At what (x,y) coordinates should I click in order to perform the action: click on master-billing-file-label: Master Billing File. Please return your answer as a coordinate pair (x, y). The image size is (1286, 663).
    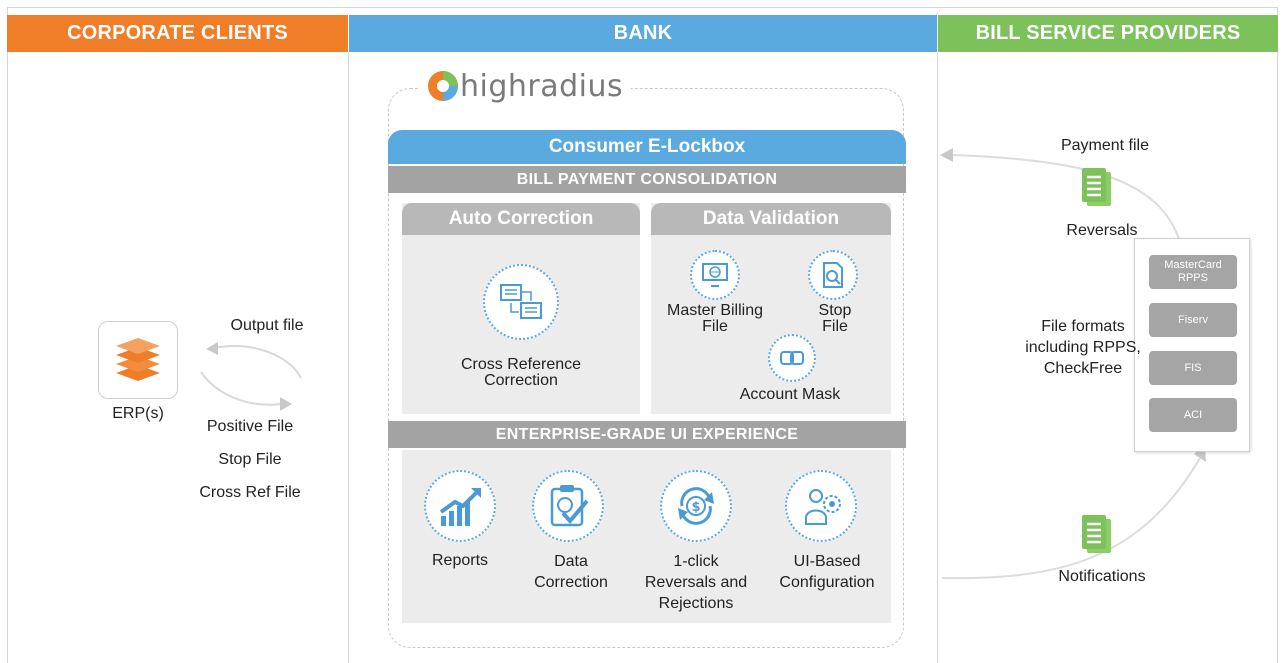
    Looking at the image, I should click on (715, 318).